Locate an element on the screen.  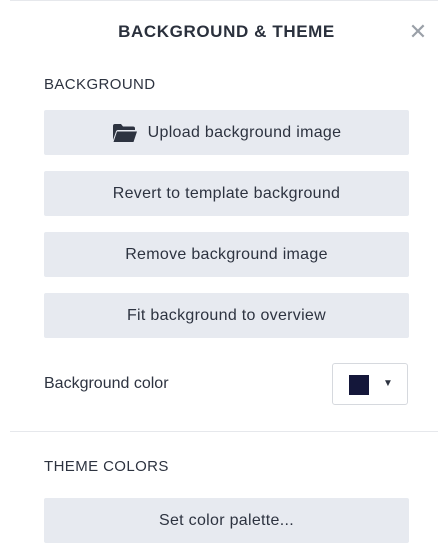
upload-background-button: Upload background image is located at coordinates (226, 132).